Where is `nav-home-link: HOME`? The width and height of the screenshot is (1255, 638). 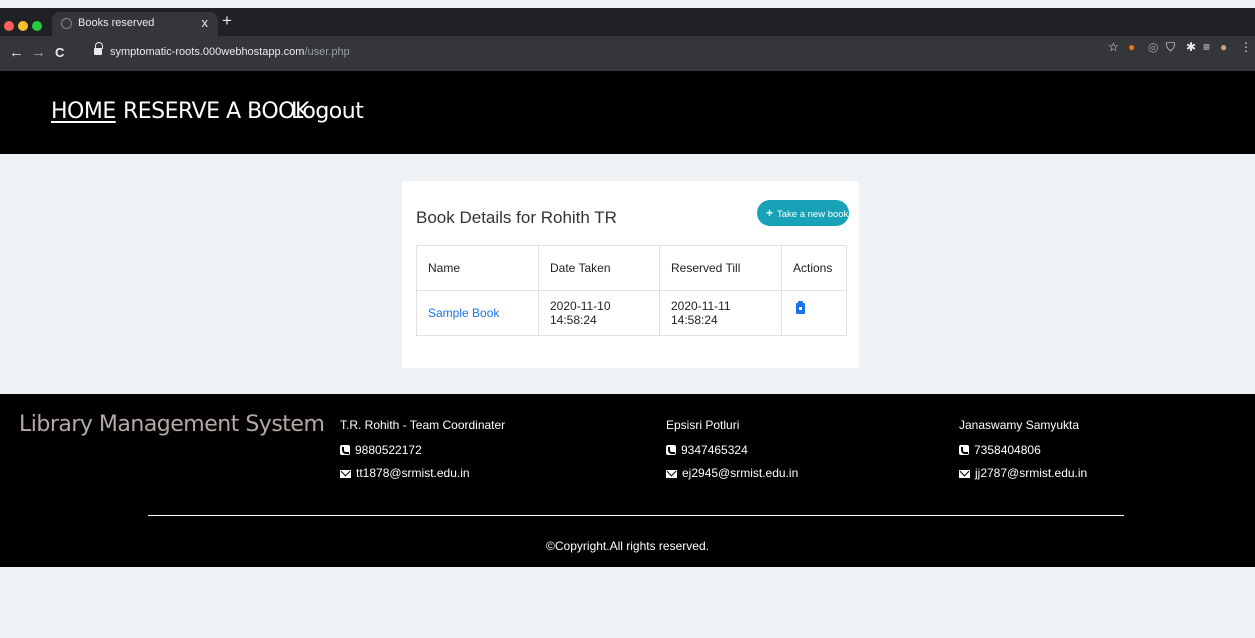 nav-home-link: HOME is located at coordinates (83, 111).